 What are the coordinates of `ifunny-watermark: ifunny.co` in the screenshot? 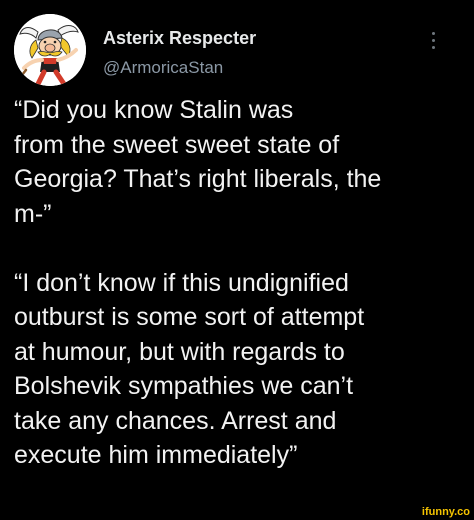 It's located at (445, 512).